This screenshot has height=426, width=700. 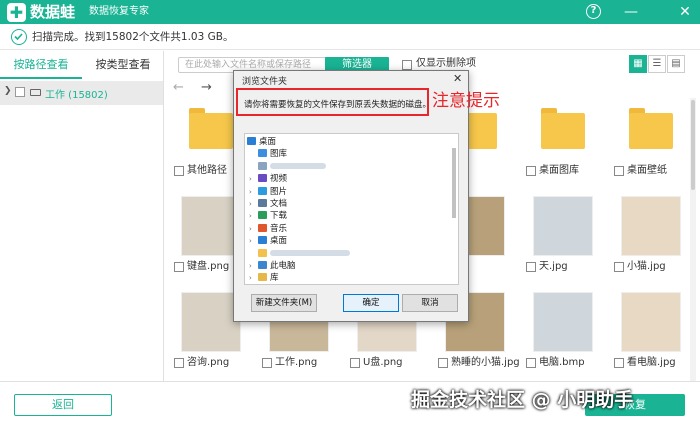 I want to click on folder-tree-label: 图库, so click(x=279, y=154).